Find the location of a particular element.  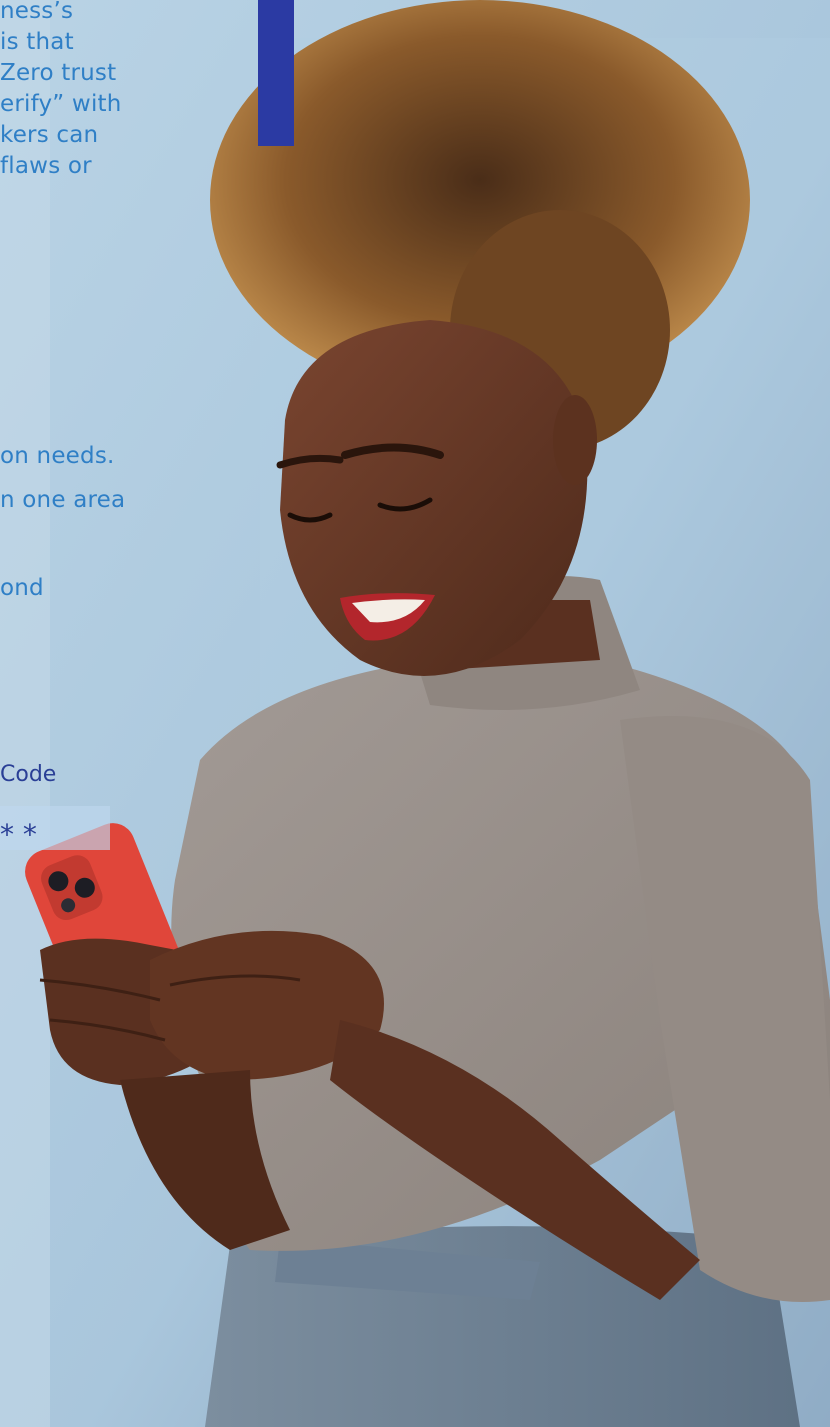

article-line: kers can is located at coordinates (49, 135).